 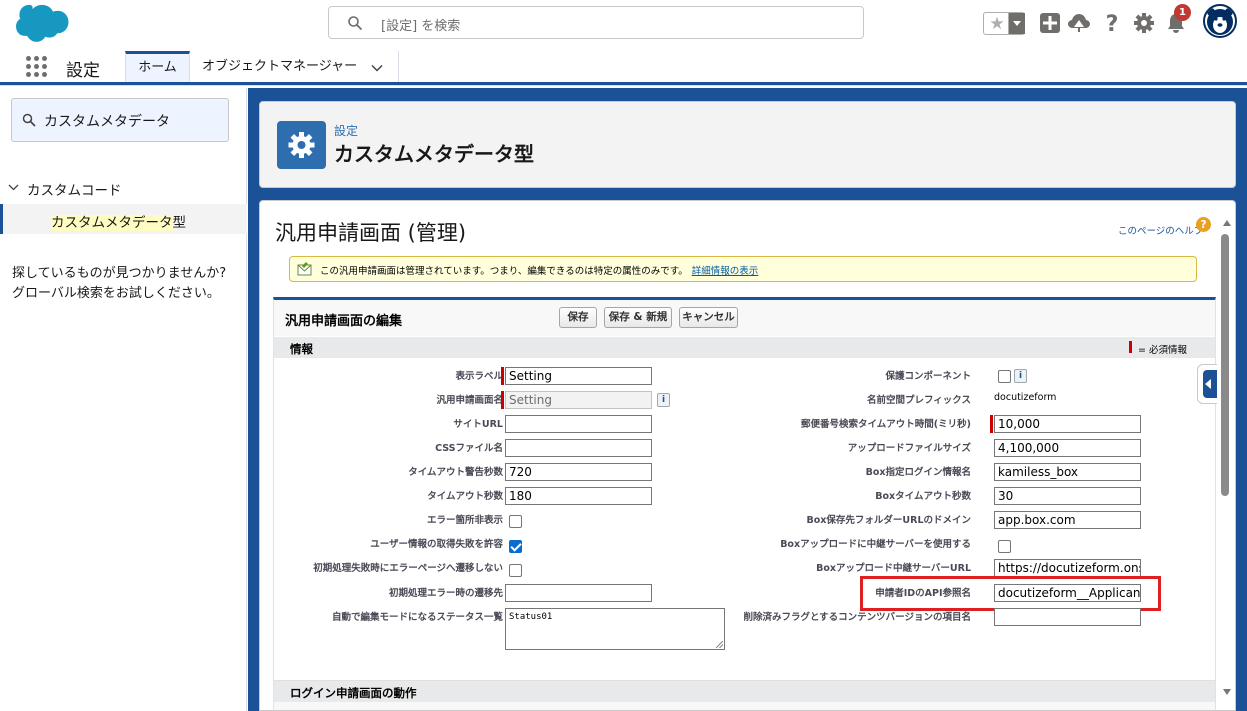 I want to click on init-error-redirect-input, so click(x=578, y=593).